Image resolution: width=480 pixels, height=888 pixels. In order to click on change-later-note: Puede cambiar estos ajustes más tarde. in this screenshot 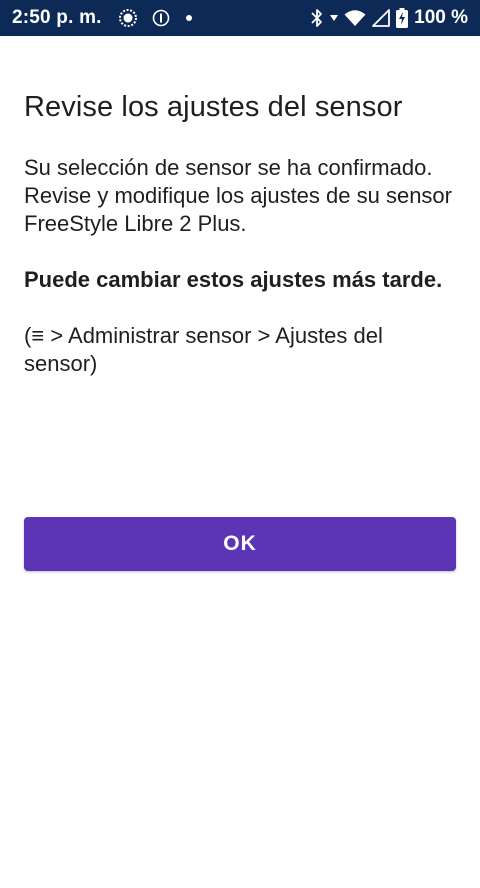, I will do `click(233, 279)`.